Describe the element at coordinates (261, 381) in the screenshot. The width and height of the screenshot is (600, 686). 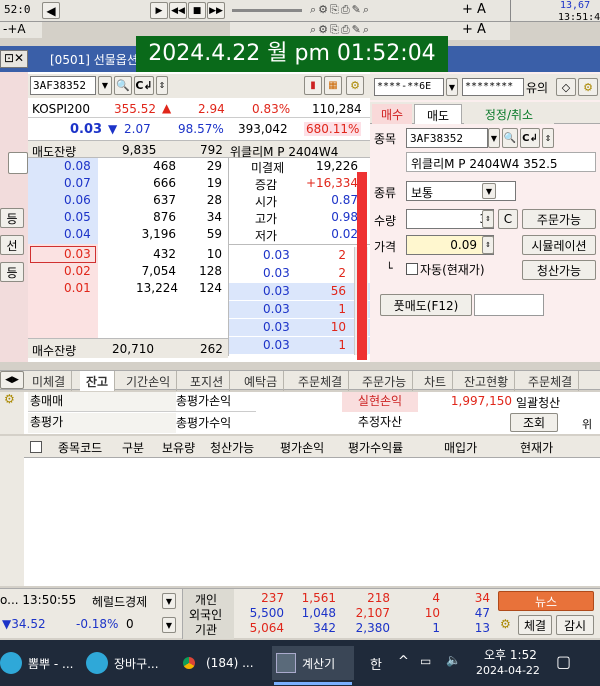
I see `tab-deposit: 예탁금` at that location.